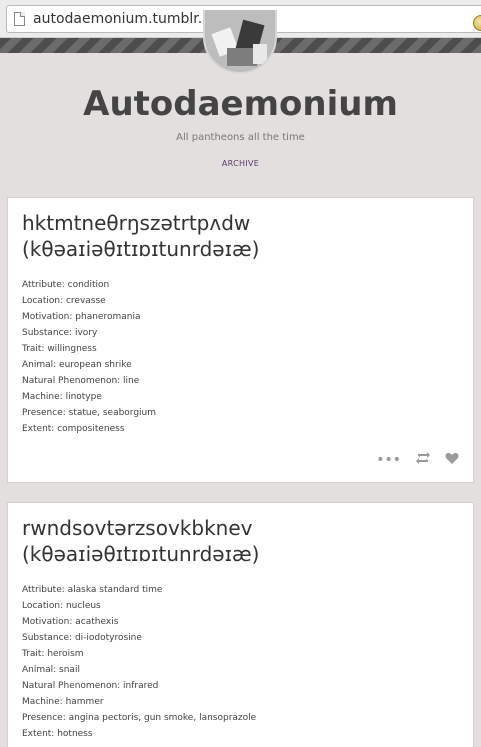 The width and height of the screenshot is (481, 747). Describe the element at coordinates (57, 734) in the screenshot. I see `list-item: Extent: hotness` at that location.